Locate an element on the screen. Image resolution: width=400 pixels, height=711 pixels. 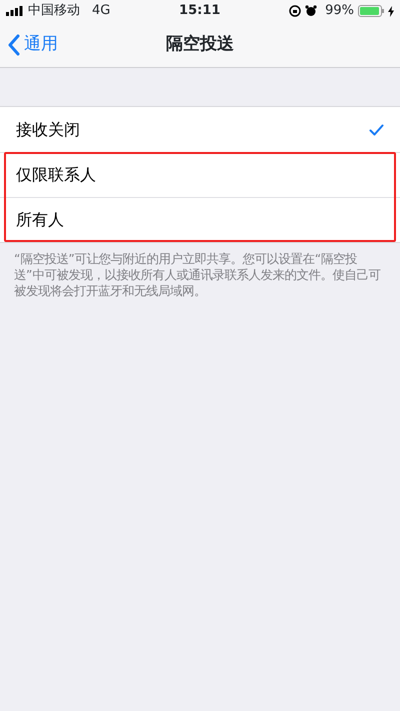
signal-icon is located at coordinates (15, 11).